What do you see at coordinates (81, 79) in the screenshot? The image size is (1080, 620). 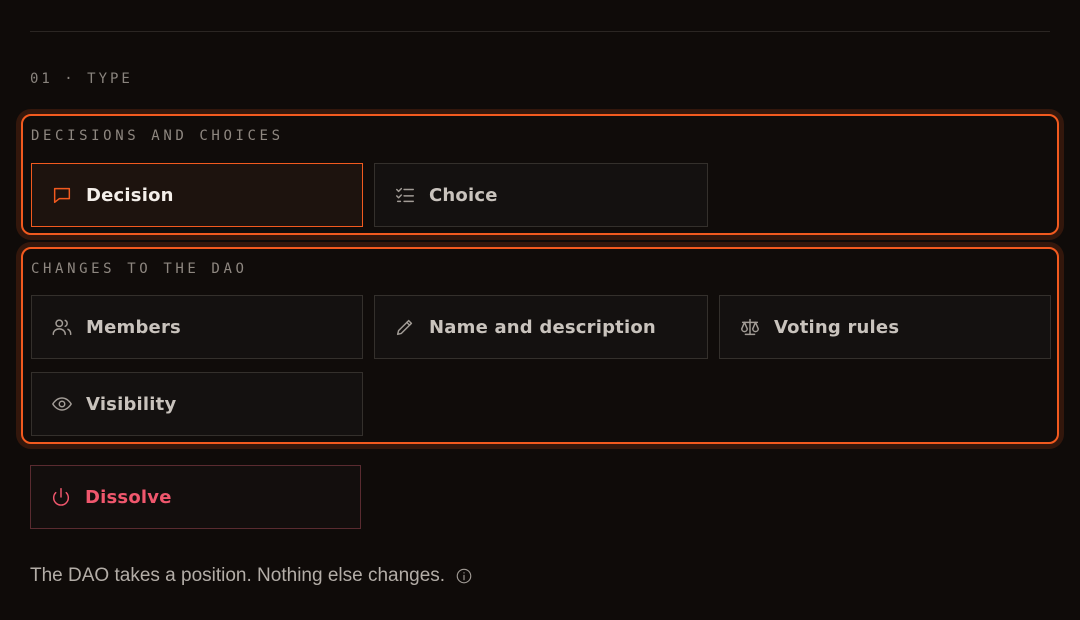 I see `section-label: 01 · TYPE` at bounding box center [81, 79].